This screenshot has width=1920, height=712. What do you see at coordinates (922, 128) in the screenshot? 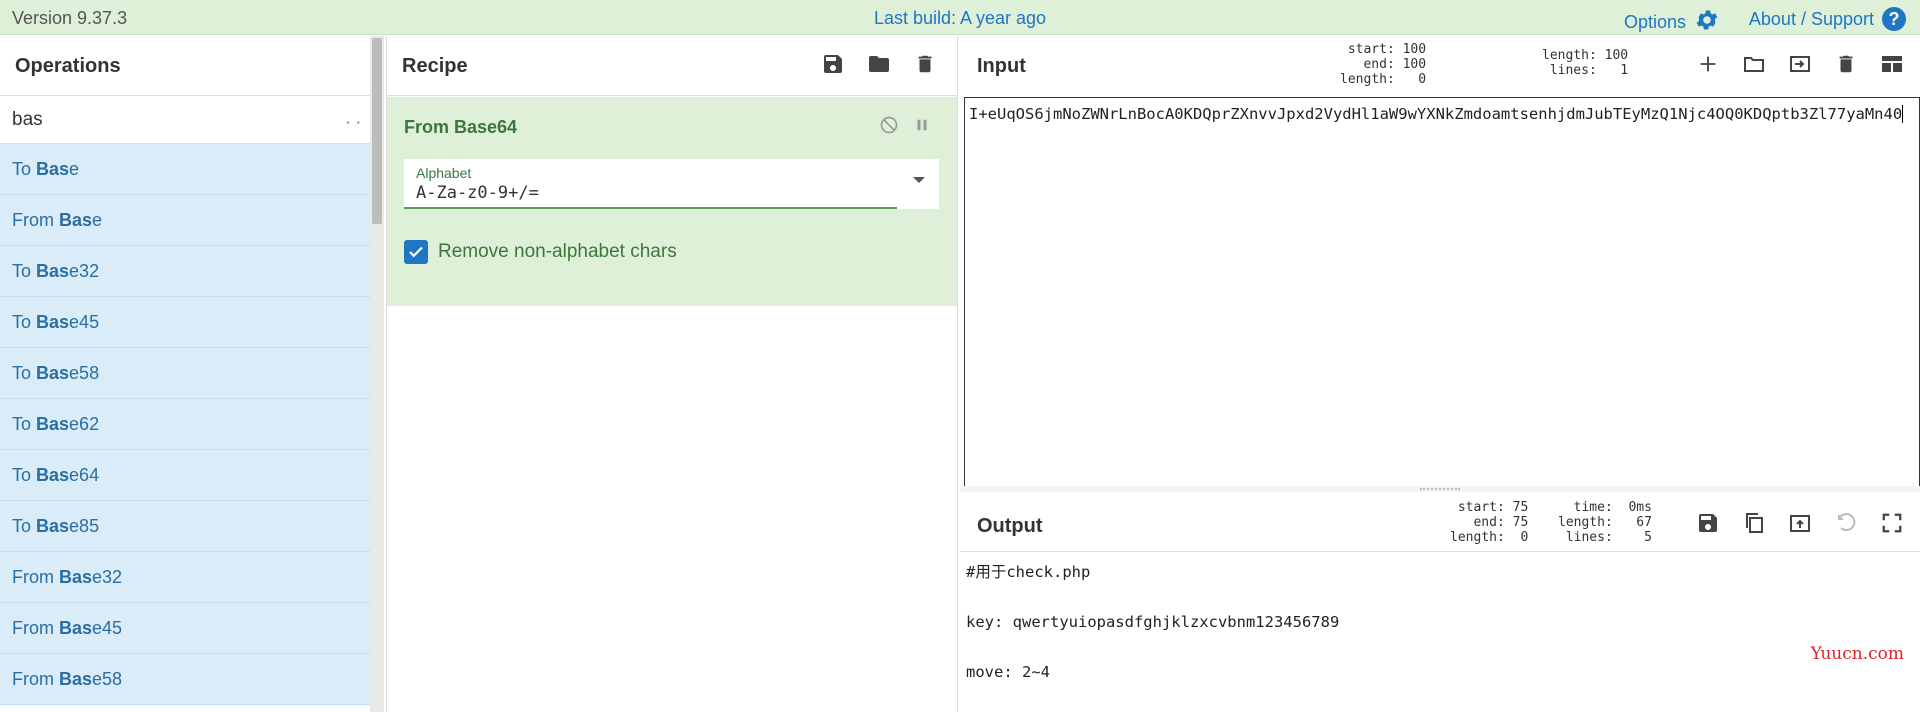
I see `pause-breakpoint-icon` at bounding box center [922, 128].